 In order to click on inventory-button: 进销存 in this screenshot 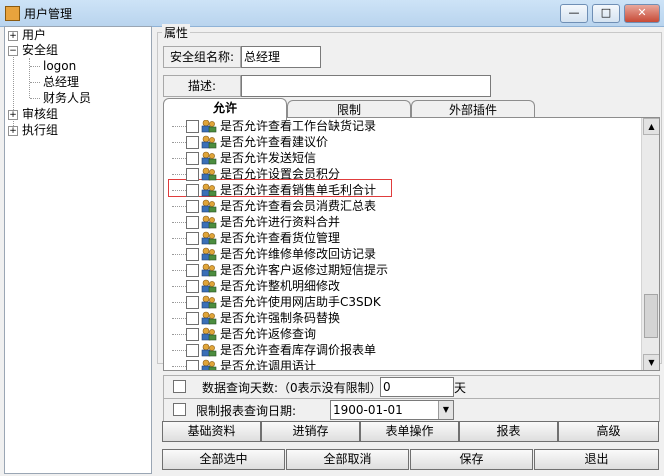, I will do `click(310, 431)`.